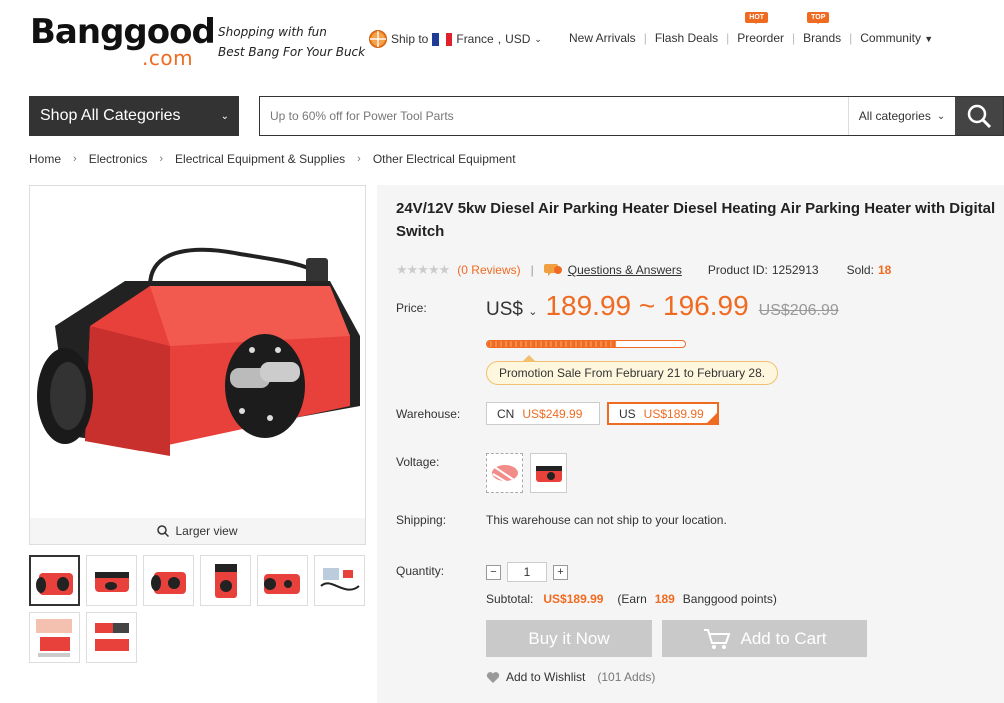  Describe the element at coordinates (686, 38) in the screenshot. I see `nav-flash-deals: Flash Deals` at that location.